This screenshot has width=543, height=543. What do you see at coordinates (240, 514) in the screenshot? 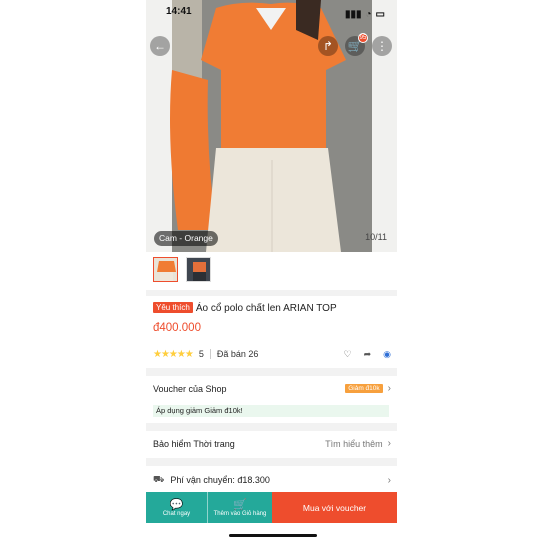
I see `add-to-cart-label: Thêm vào Giỏ hàng` at bounding box center [240, 514].